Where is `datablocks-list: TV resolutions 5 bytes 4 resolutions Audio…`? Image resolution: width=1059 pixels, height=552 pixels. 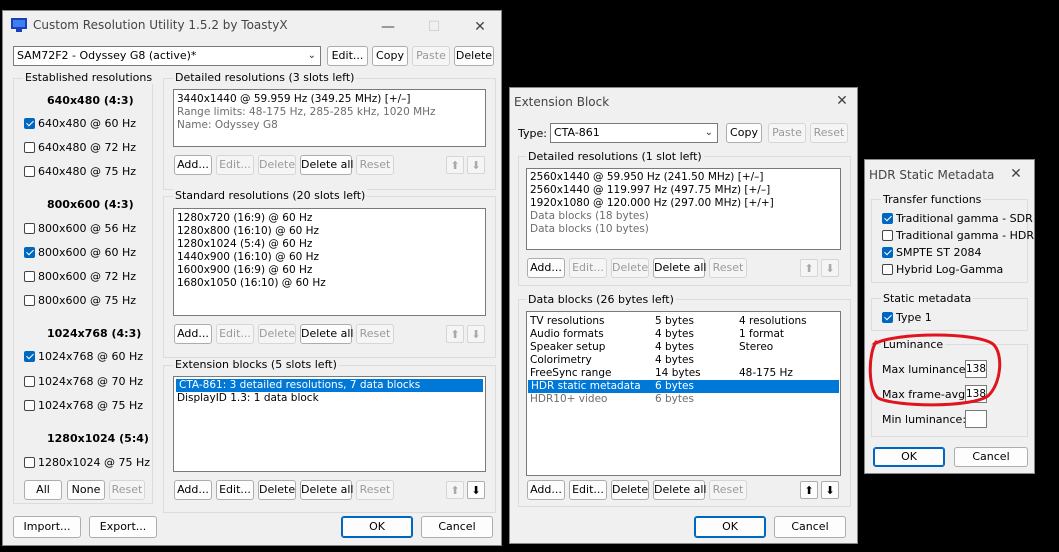 datablocks-list: TV resolutions 5 bytes 4 resolutions Audio… is located at coordinates (683, 393).